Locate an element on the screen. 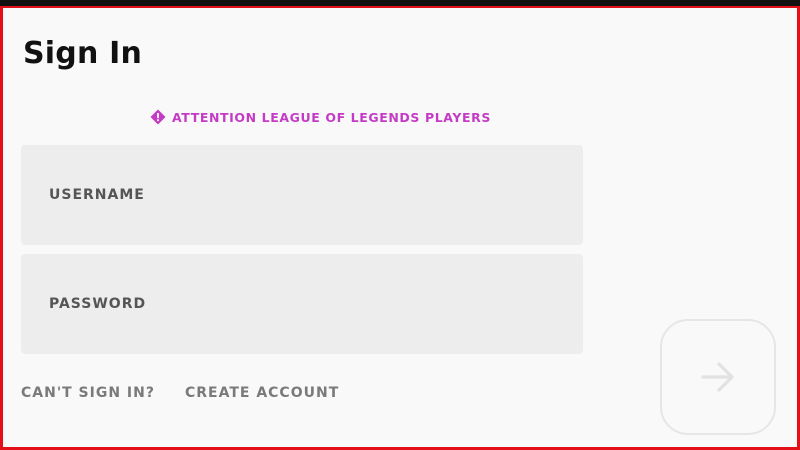 Image resolution: width=800 pixels, height=450 pixels. sign-in-submit-button is located at coordinates (718, 377).